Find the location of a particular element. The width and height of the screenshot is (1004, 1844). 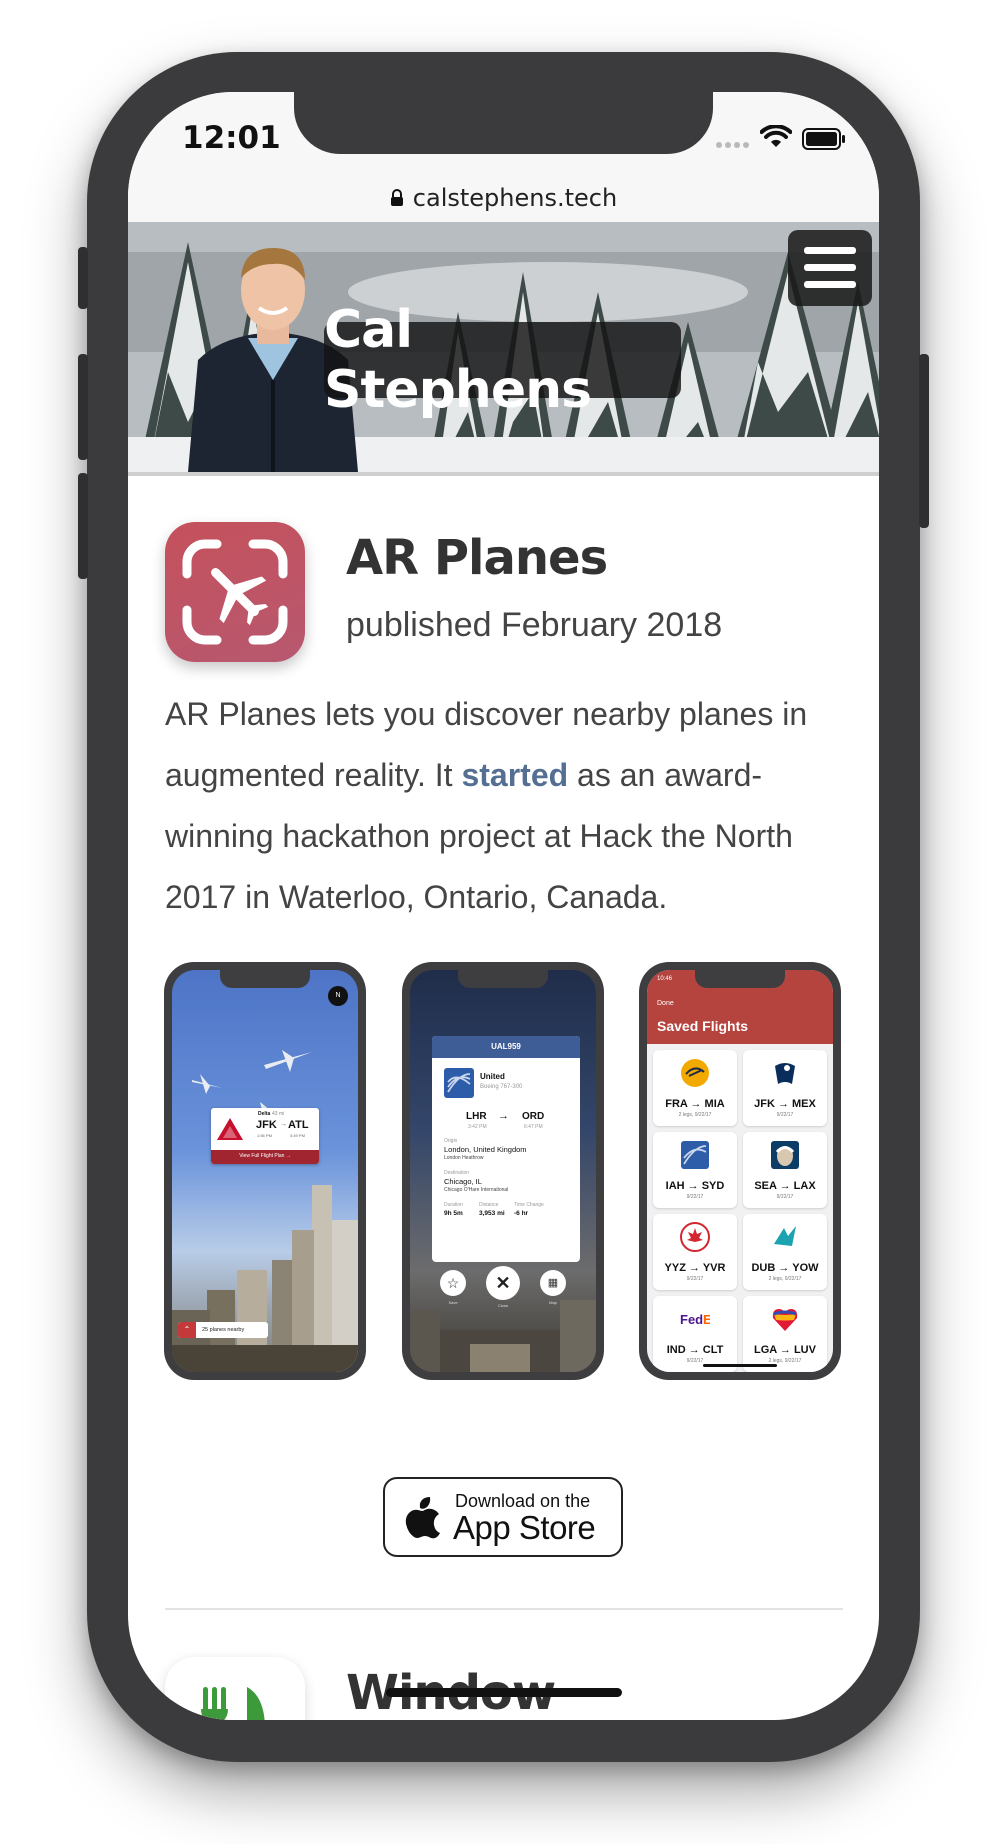

nearby-planes-label: 25 planes nearby is located at coordinates (223, 1330).